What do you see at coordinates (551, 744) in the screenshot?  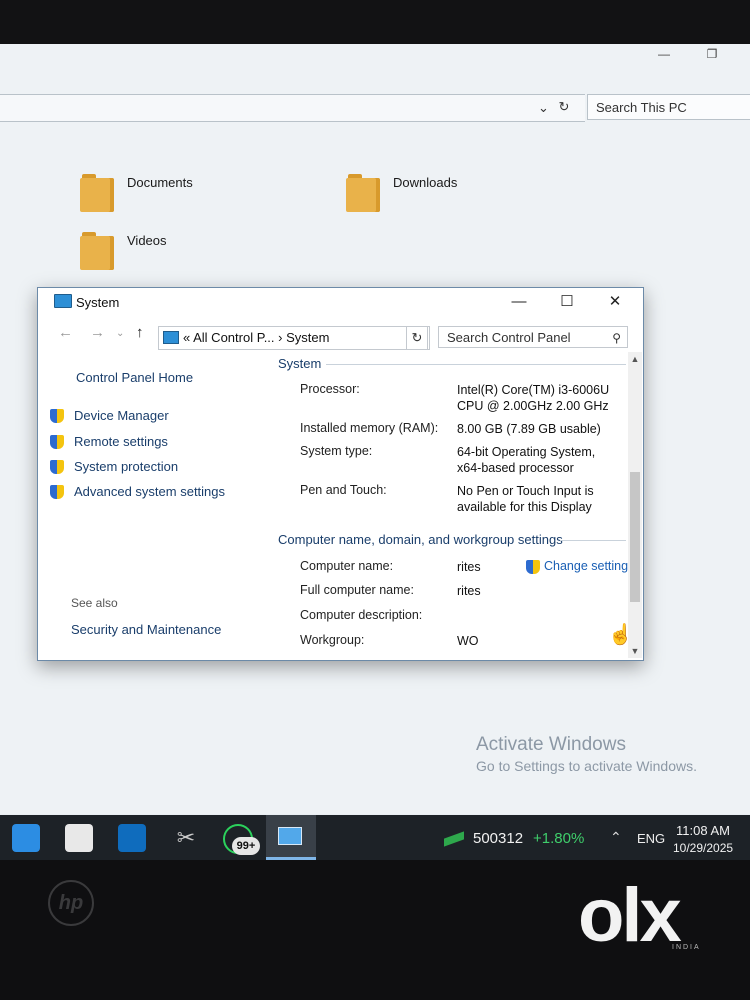 I see `watermark-line1: Activate Windows` at bounding box center [551, 744].